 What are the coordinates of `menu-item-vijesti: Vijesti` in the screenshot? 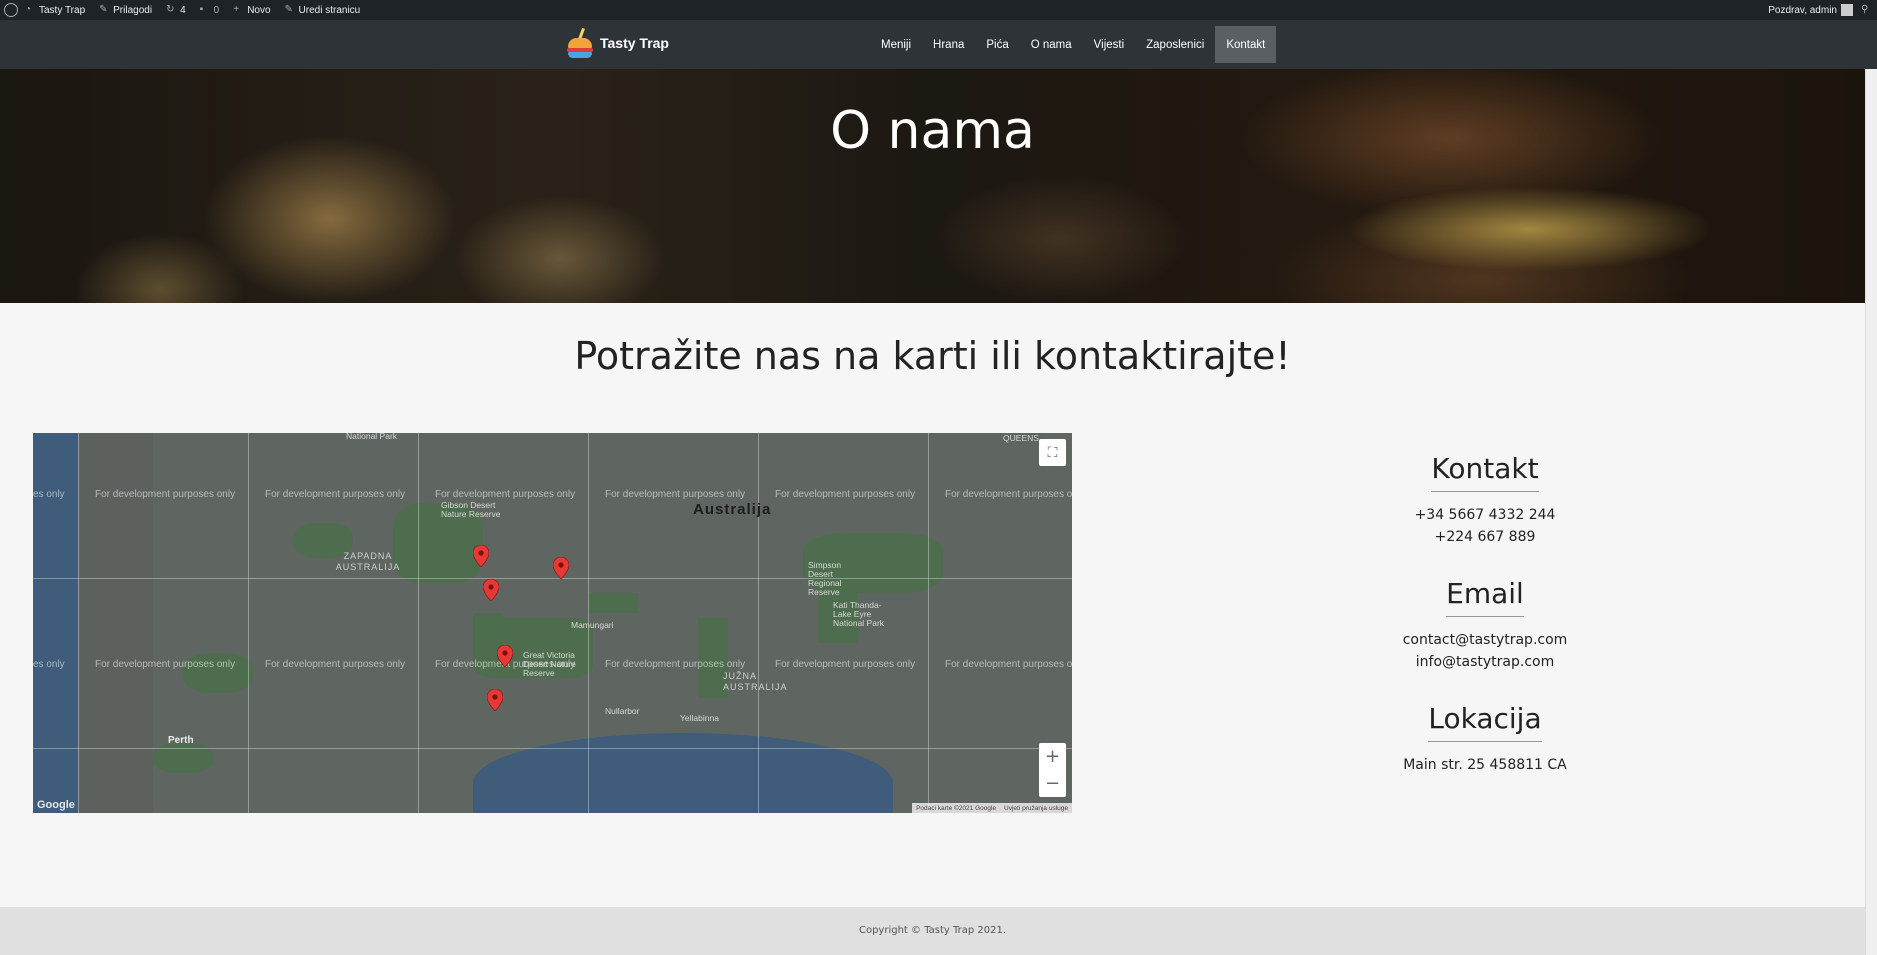 It's located at (1109, 44).